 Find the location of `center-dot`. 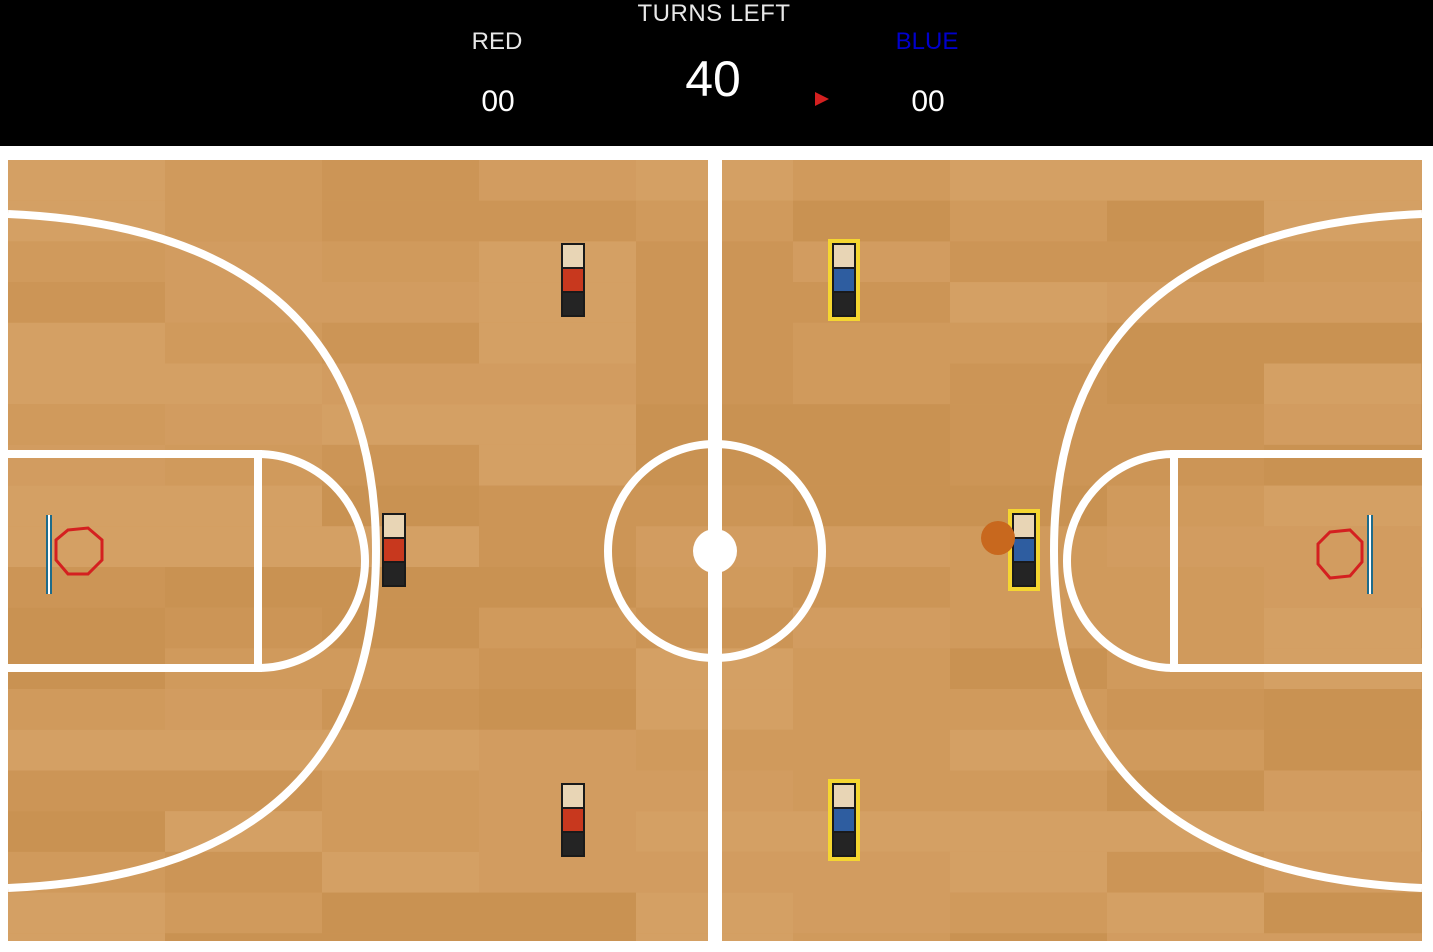

center-dot is located at coordinates (715, 551).